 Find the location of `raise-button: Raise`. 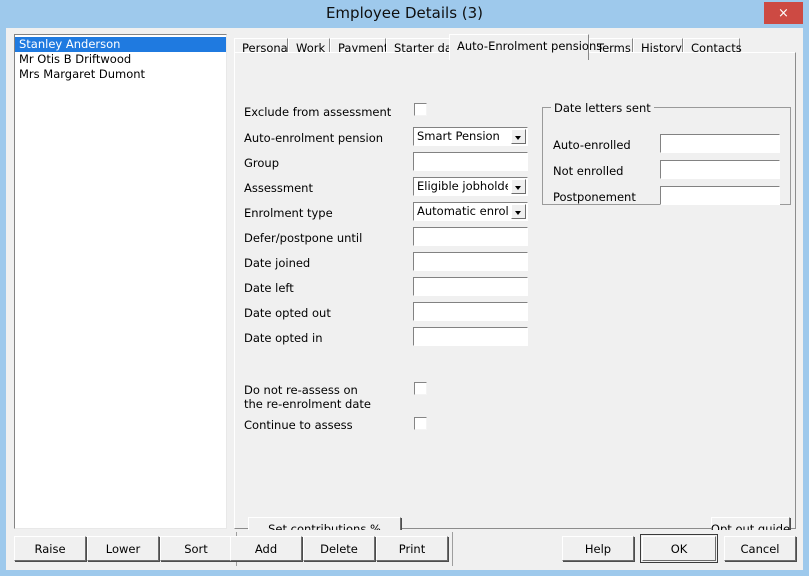

raise-button: Raise is located at coordinates (50, 548).